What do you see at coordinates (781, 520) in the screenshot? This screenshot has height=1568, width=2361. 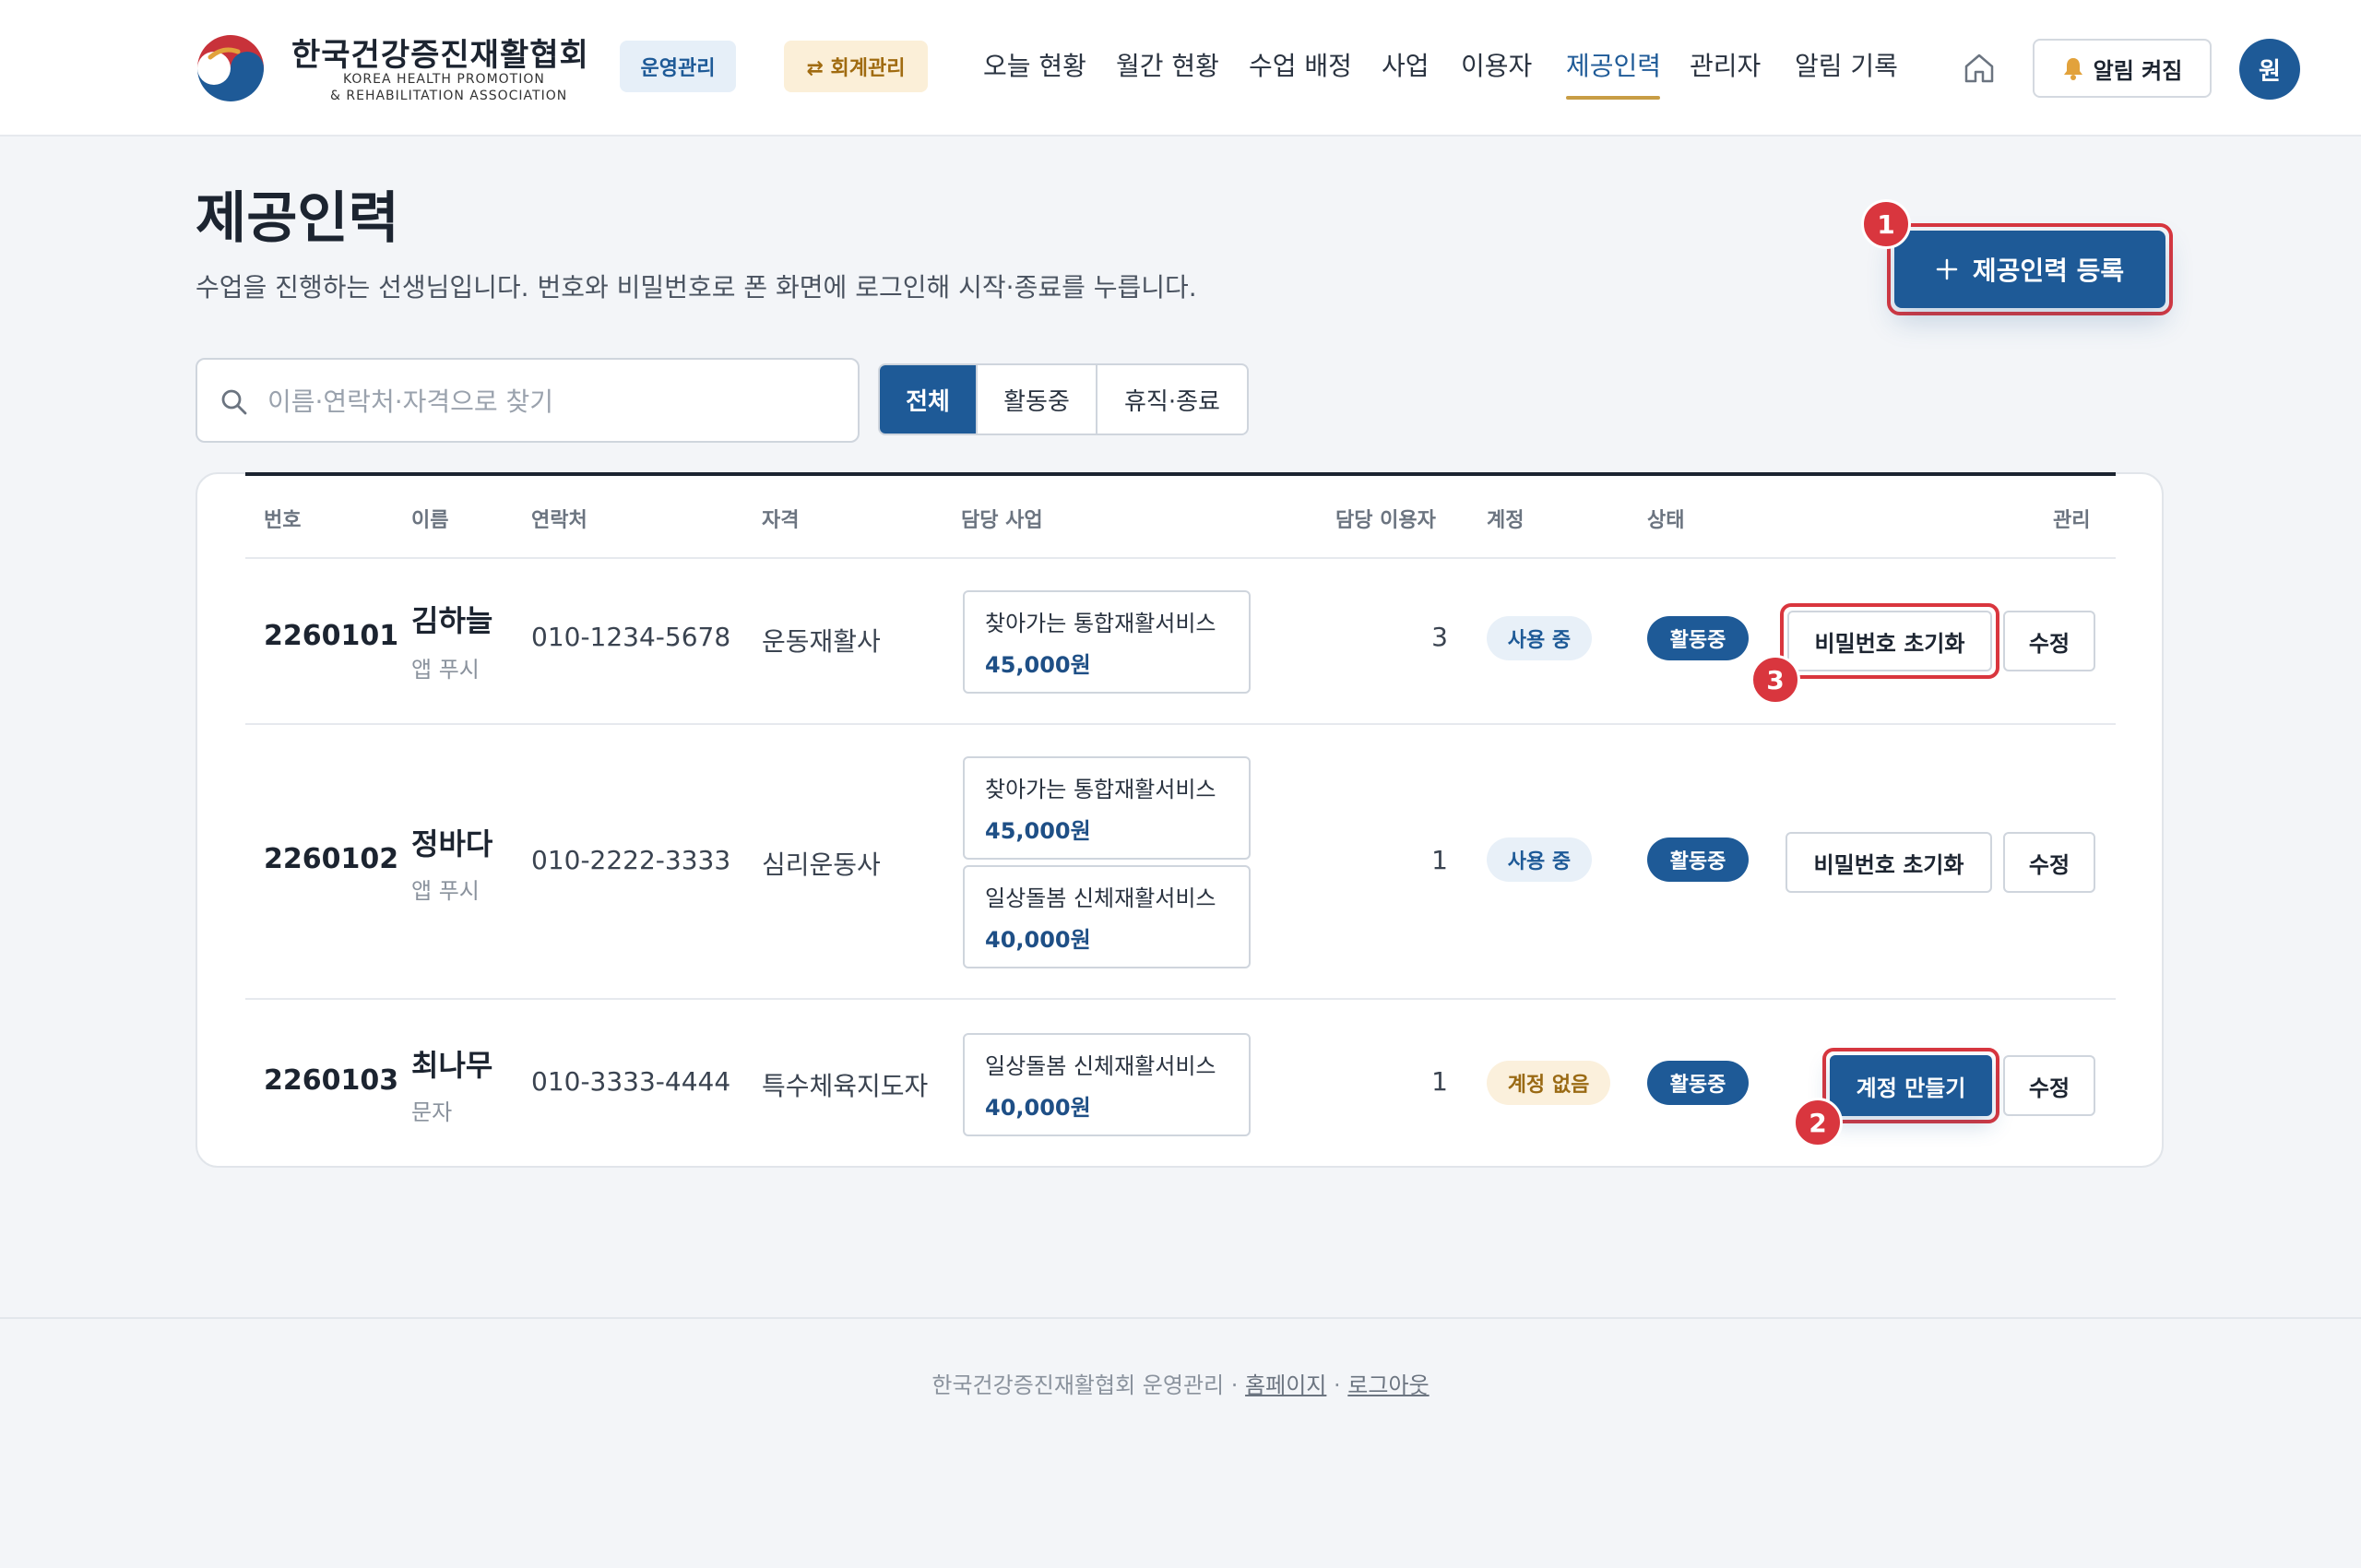 I see `column-header-qualification: 자격` at bounding box center [781, 520].